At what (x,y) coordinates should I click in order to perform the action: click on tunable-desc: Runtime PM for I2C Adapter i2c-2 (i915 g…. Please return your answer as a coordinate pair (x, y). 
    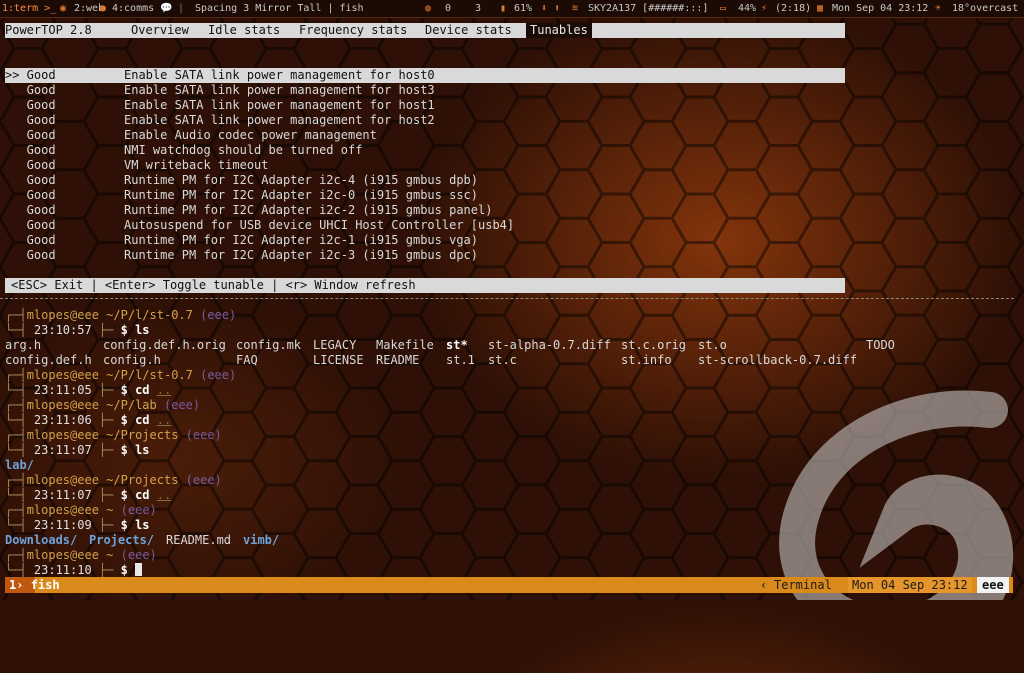
    Looking at the image, I should click on (308, 210).